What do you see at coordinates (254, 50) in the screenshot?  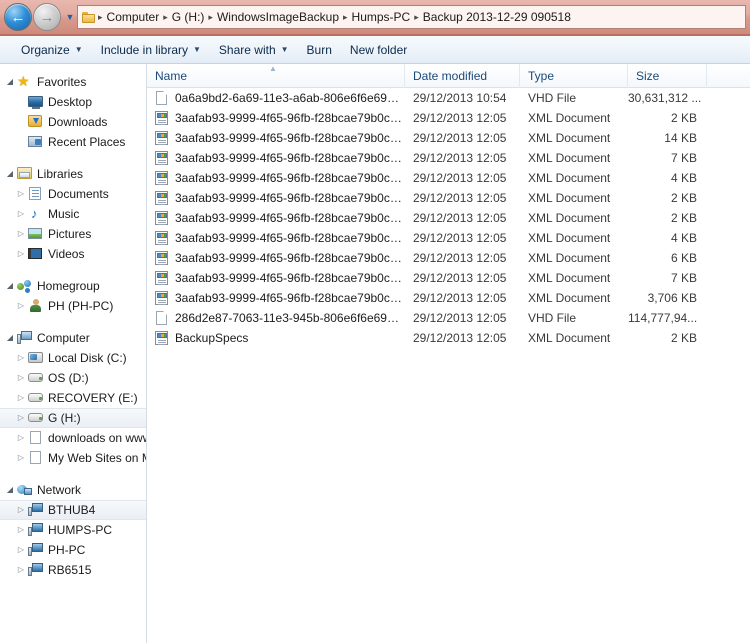 I see `toolbar-button-share-with: Share with ▼` at bounding box center [254, 50].